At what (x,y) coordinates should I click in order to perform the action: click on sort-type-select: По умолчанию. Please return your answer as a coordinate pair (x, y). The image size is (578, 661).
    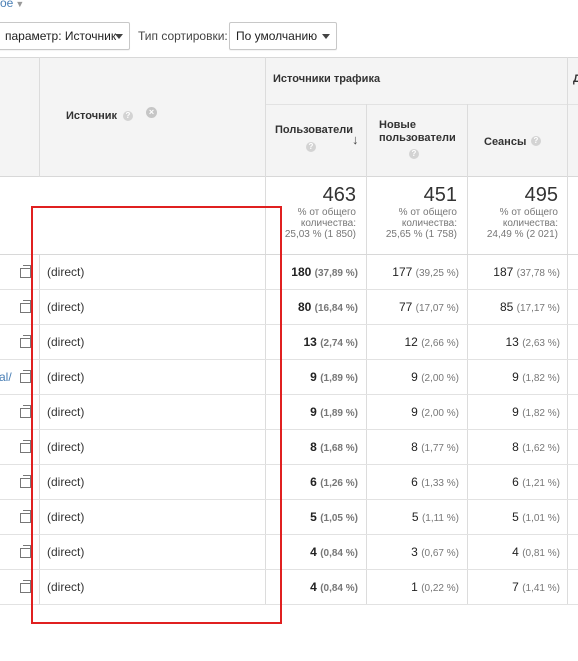
    Looking at the image, I should click on (283, 36).